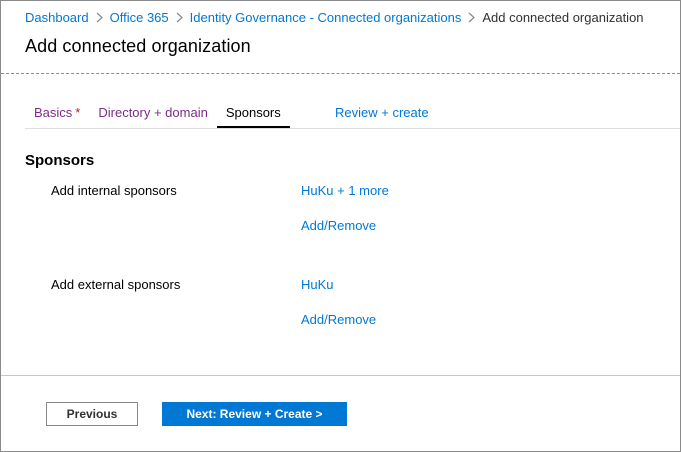 This screenshot has width=681, height=452. What do you see at coordinates (340, 73) in the screenshot?
I see `title-divider` at bounding box center [340, 73].